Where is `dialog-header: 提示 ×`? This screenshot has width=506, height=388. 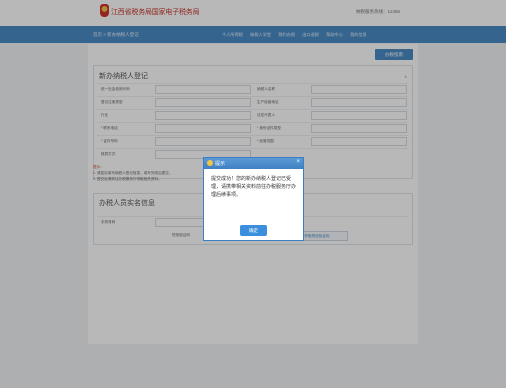
dialog-header: 提示 × is located at coordinates (253, 163).